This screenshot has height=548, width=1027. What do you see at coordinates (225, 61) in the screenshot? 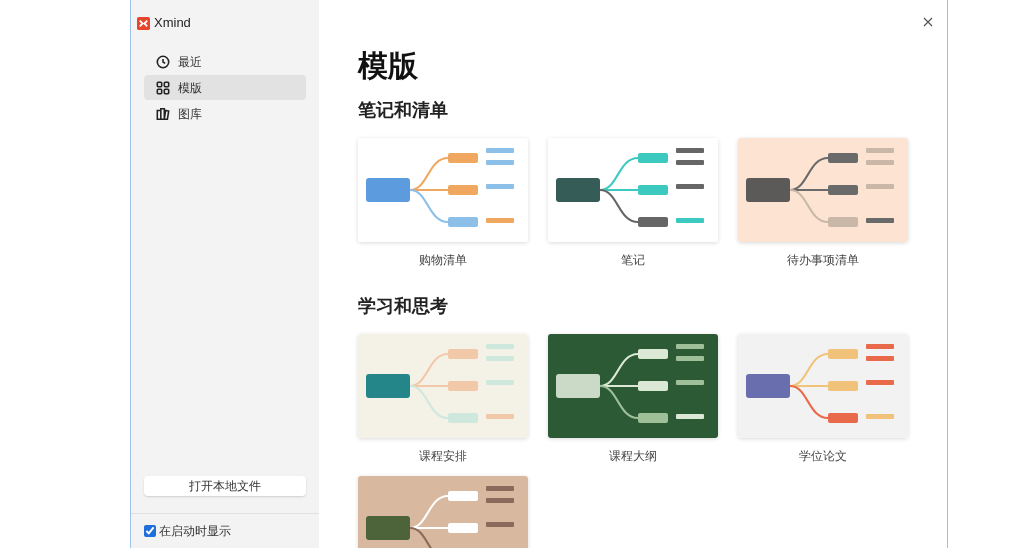
I see `sidebar-item: 最近` at bounding box center [225, 61].